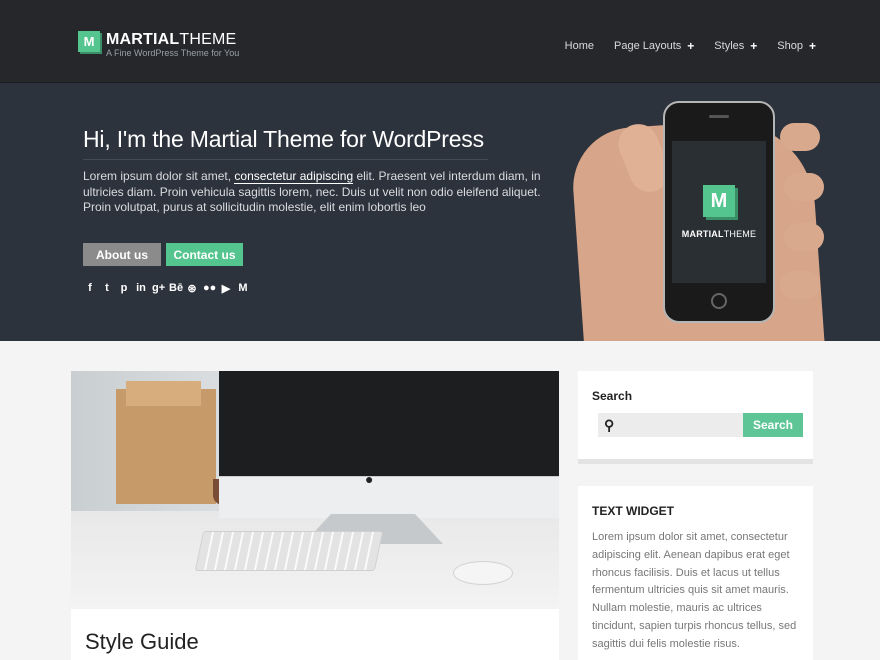  I want to click on flickr-icon: ●●, so click(209, 288).